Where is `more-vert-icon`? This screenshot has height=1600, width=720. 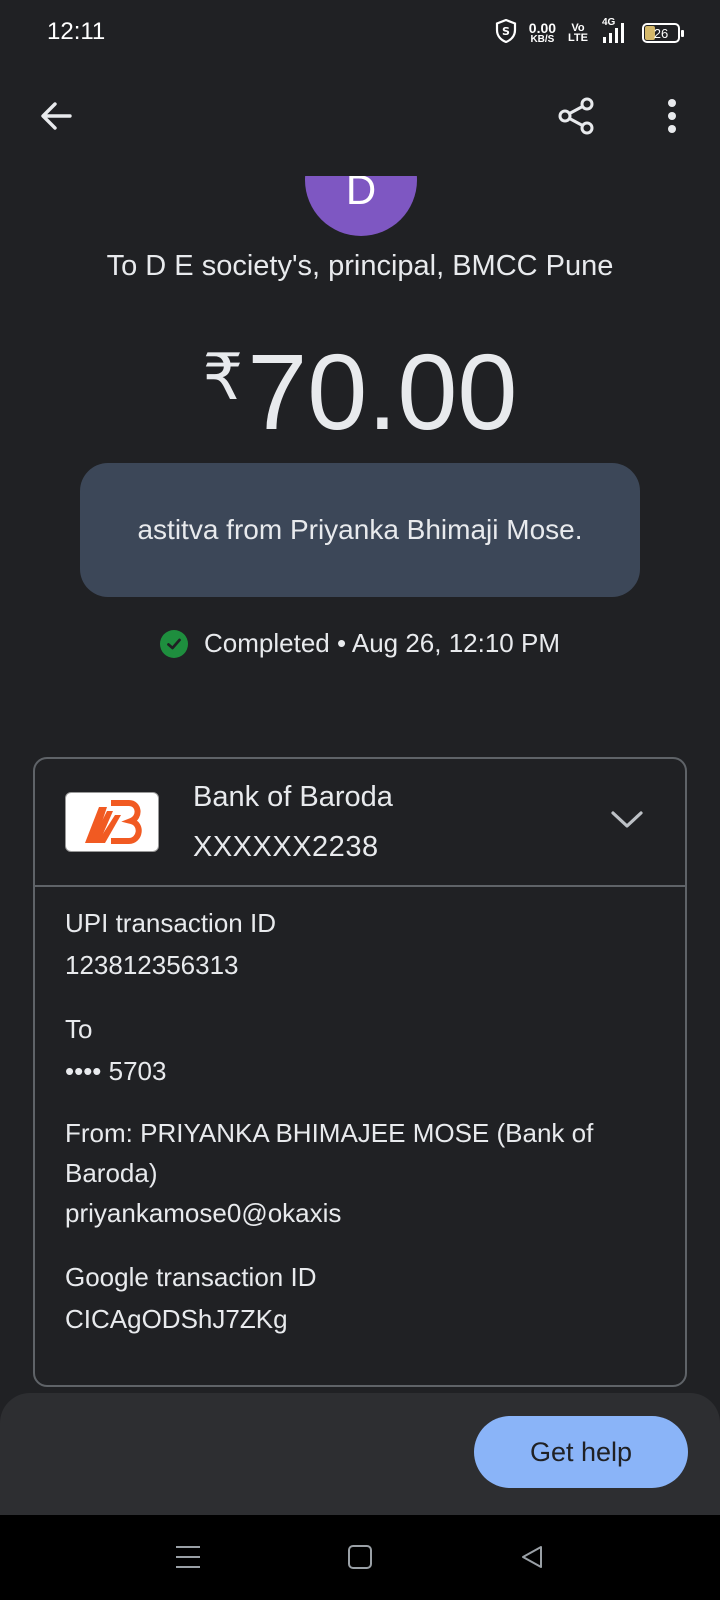 more-vert-icon is located at coordinates (672, 118).